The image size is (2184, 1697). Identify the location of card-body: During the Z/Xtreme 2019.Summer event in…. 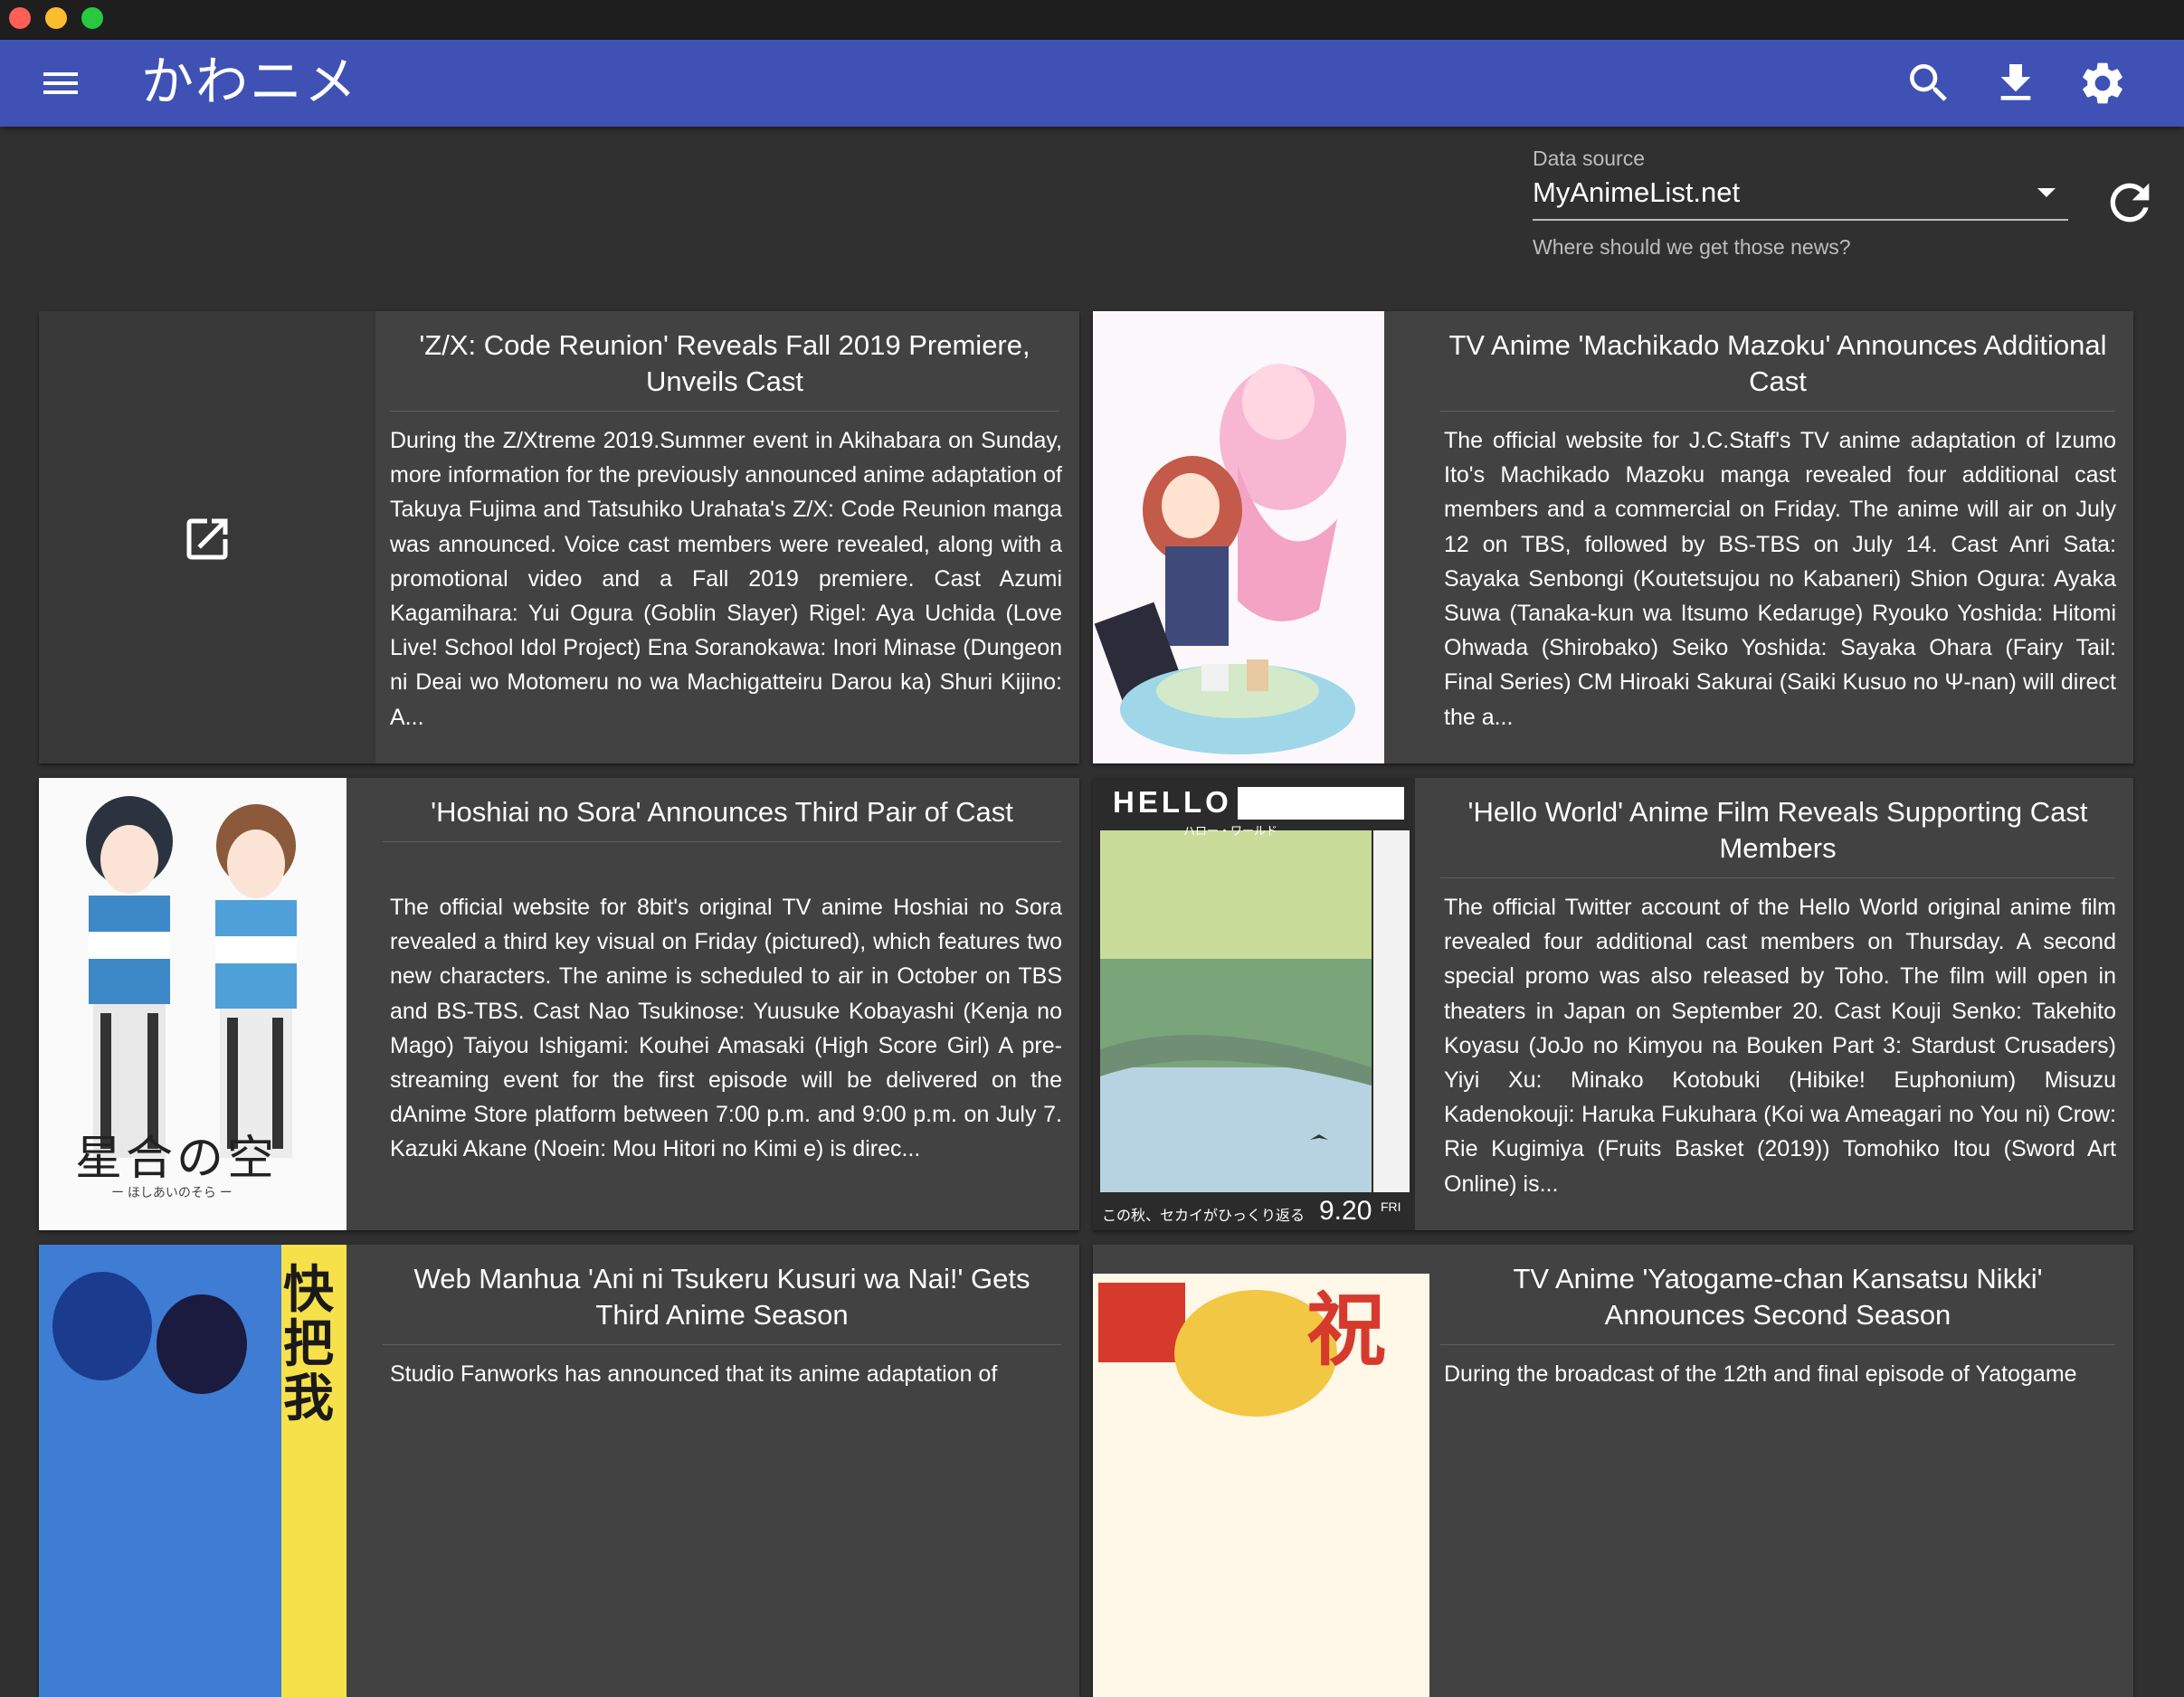
(726, 579).